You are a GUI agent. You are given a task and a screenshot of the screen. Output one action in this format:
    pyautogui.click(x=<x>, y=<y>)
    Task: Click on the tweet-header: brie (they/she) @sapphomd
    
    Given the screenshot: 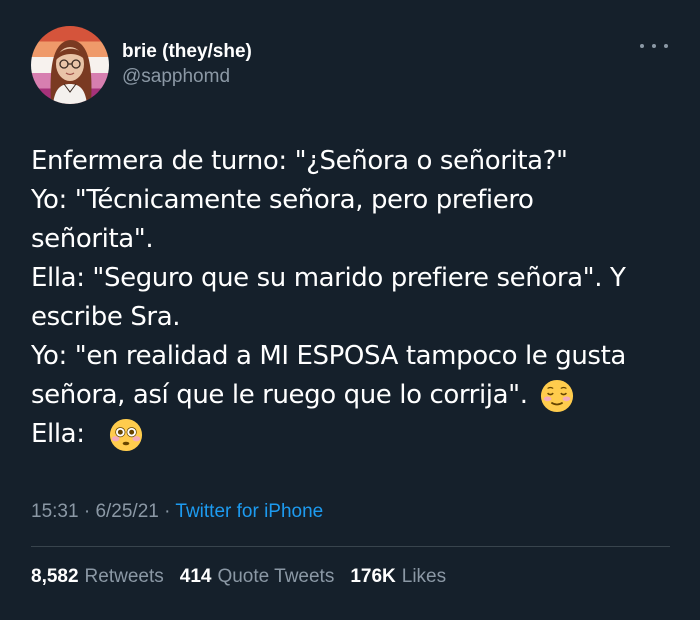 What is the action you would take?
    pyautogui.click(x=353, y=66)
    